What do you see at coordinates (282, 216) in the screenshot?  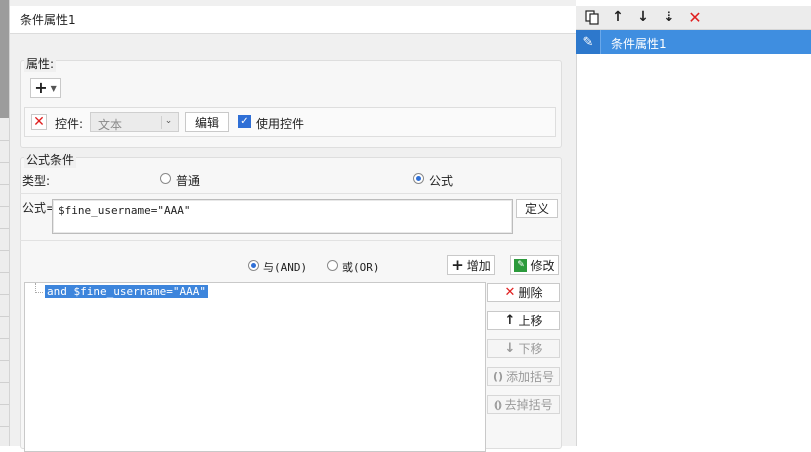 I see `formula-input: $fine_username="AAA"` at bounding box center [282, 216].